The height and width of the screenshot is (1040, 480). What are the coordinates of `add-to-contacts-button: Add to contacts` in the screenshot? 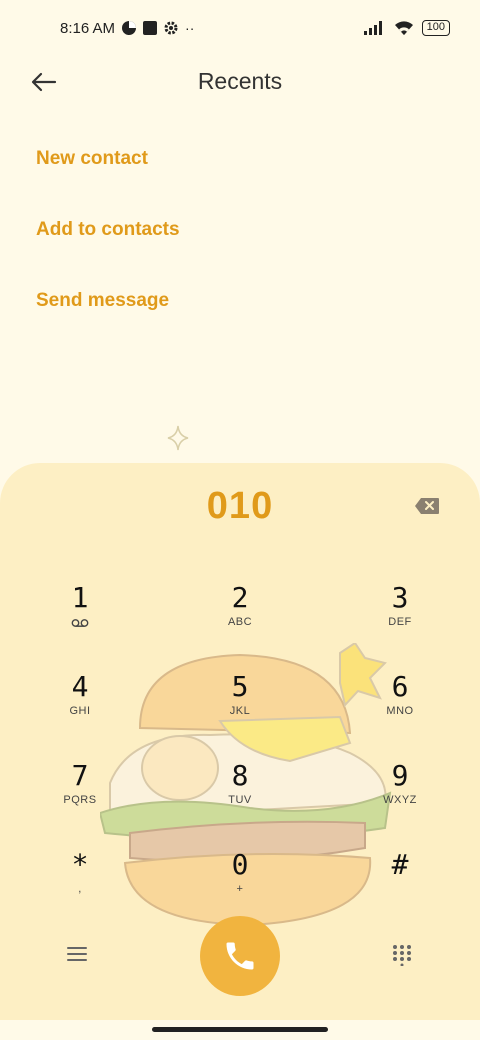 It's located at (108, 230).